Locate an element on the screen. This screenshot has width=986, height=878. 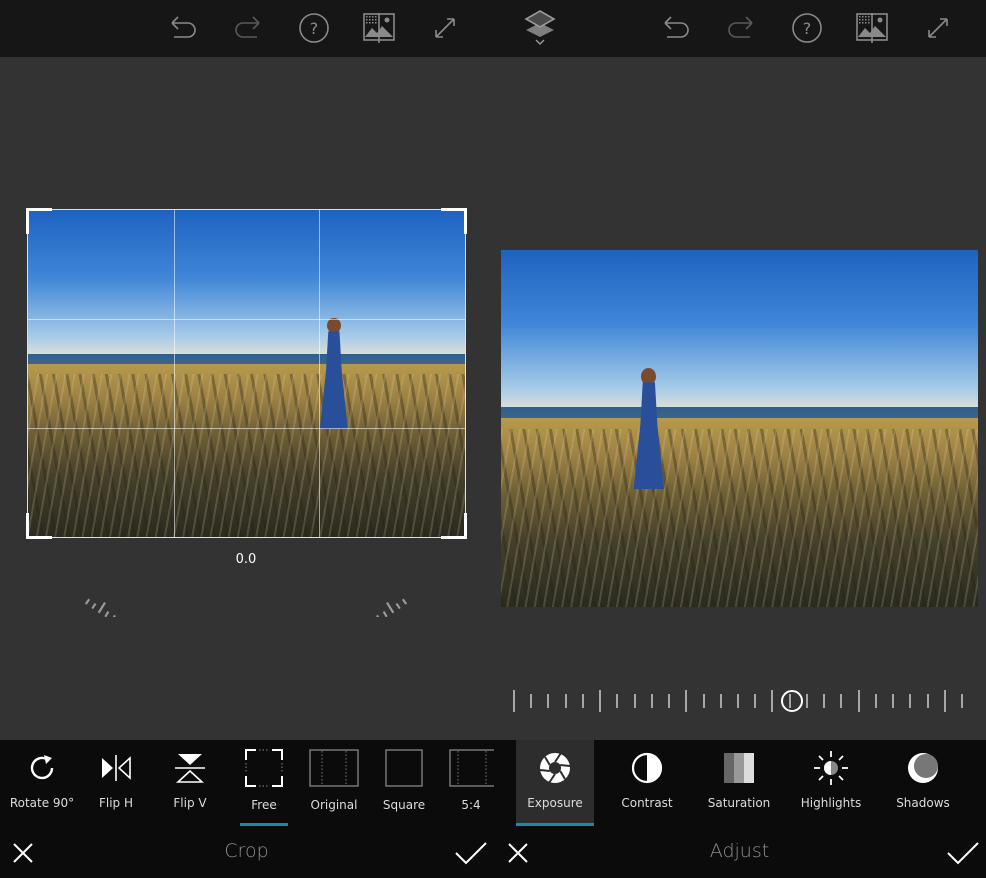
flip-vertical-icon is located at coordinates (190, 768).